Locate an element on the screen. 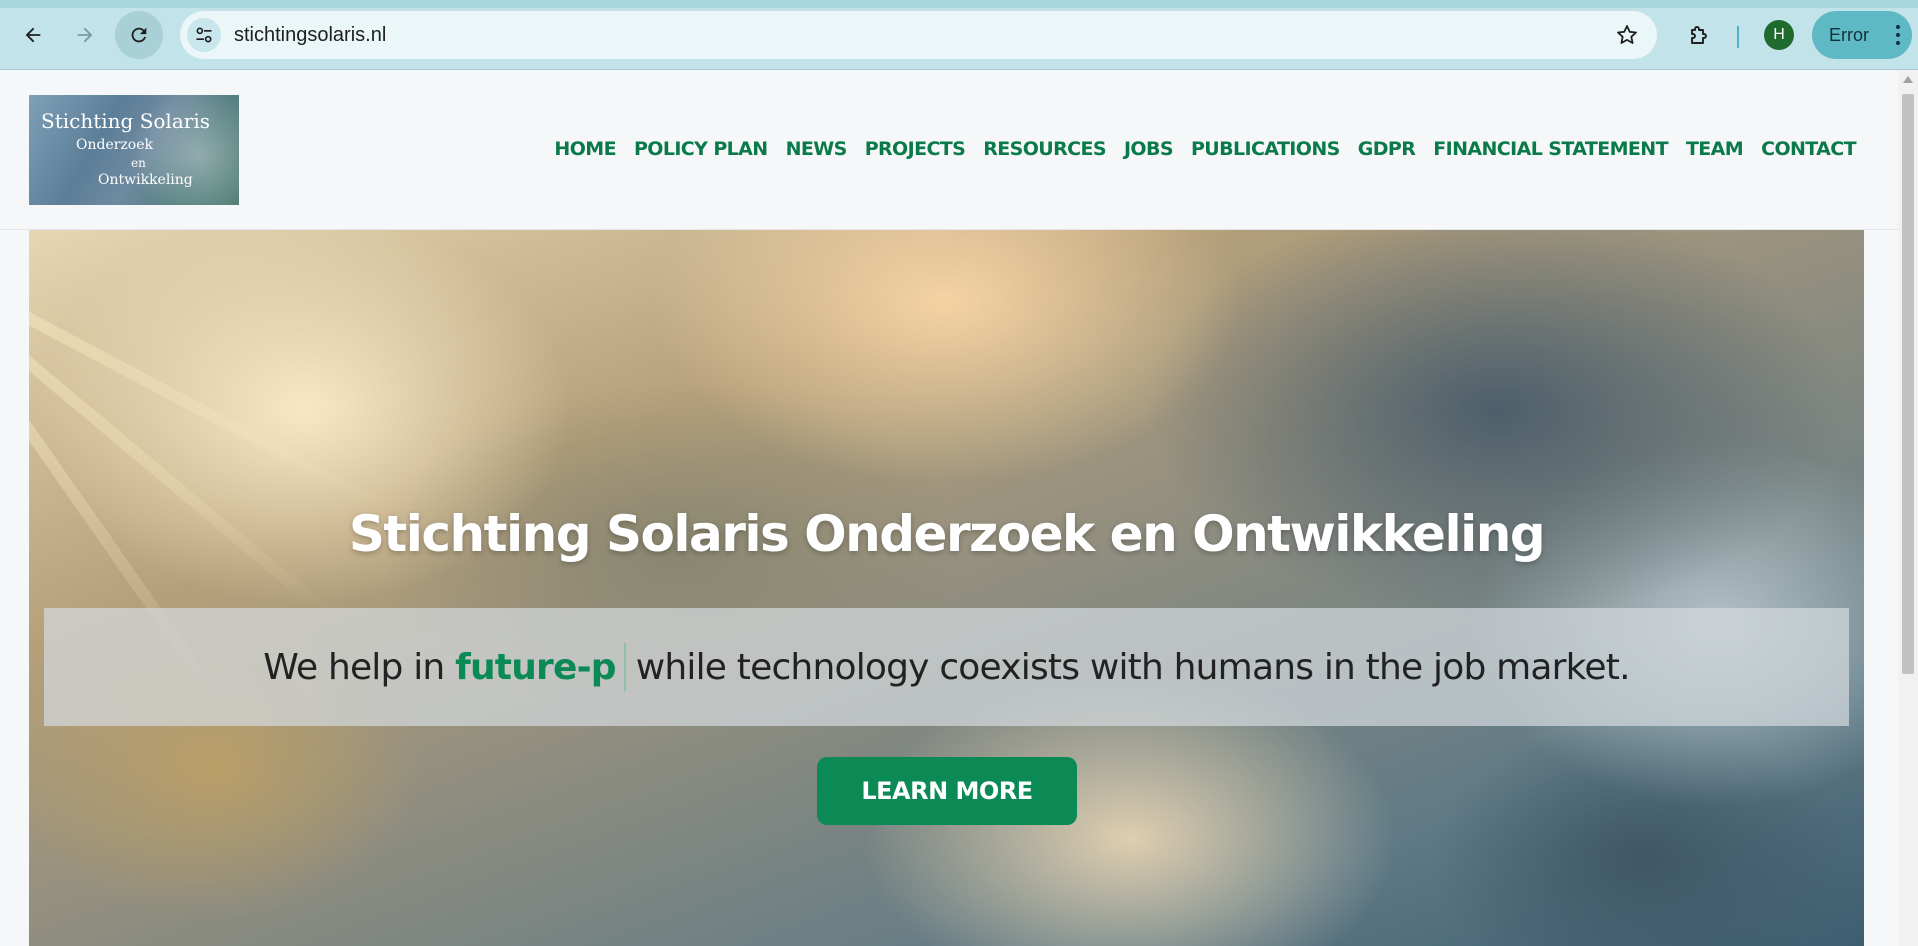  scroll-thumb is located at coordinates (1908, 384).